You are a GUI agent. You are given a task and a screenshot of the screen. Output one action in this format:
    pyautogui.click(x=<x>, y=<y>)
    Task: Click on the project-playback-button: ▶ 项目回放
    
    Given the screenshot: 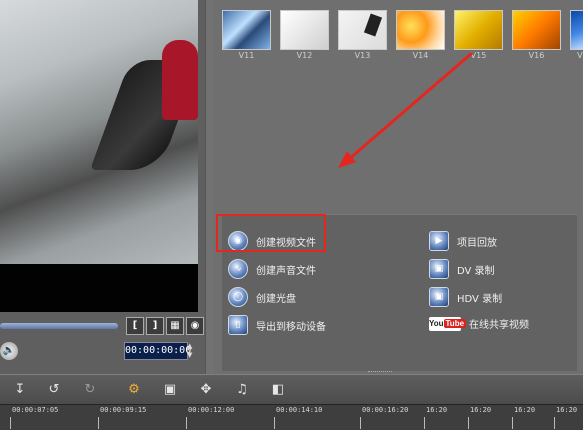 What is the action you would take?
    pyautogui.click(x=463, y=241)
    